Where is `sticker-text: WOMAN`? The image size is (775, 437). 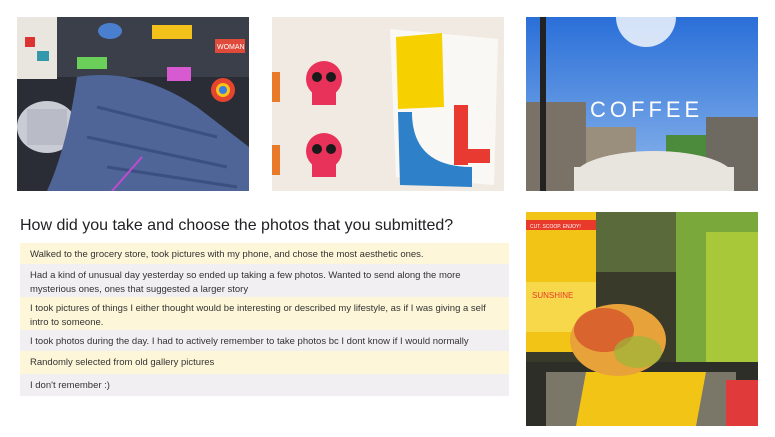 sticker-text: WOMAN is located at coordinates (231, 47).